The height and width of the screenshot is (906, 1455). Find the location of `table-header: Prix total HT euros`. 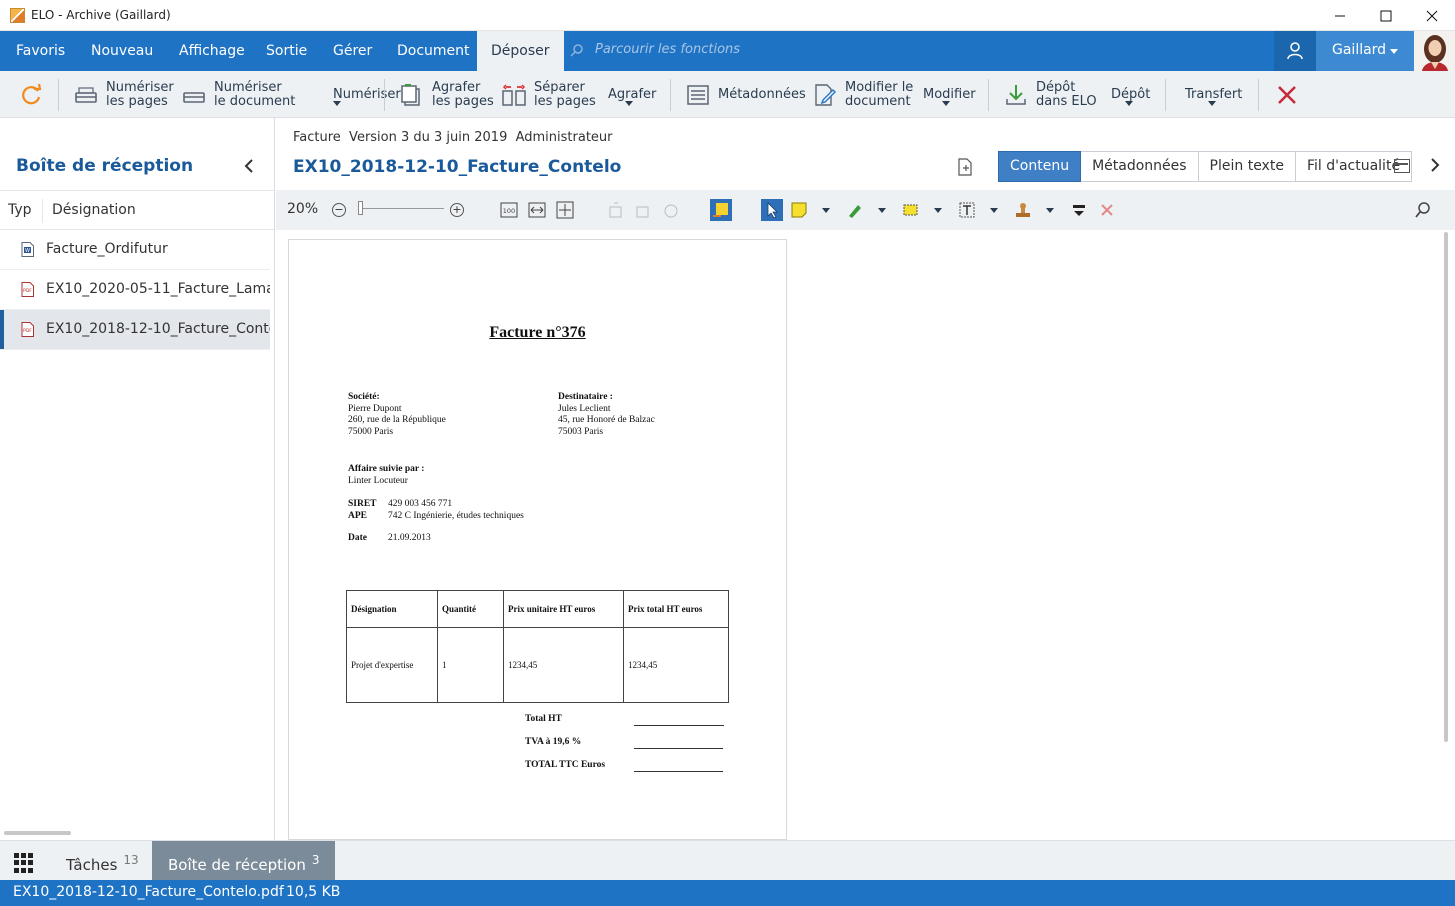

table-header: Prix total HT euros is located at coordinates (676, 609).